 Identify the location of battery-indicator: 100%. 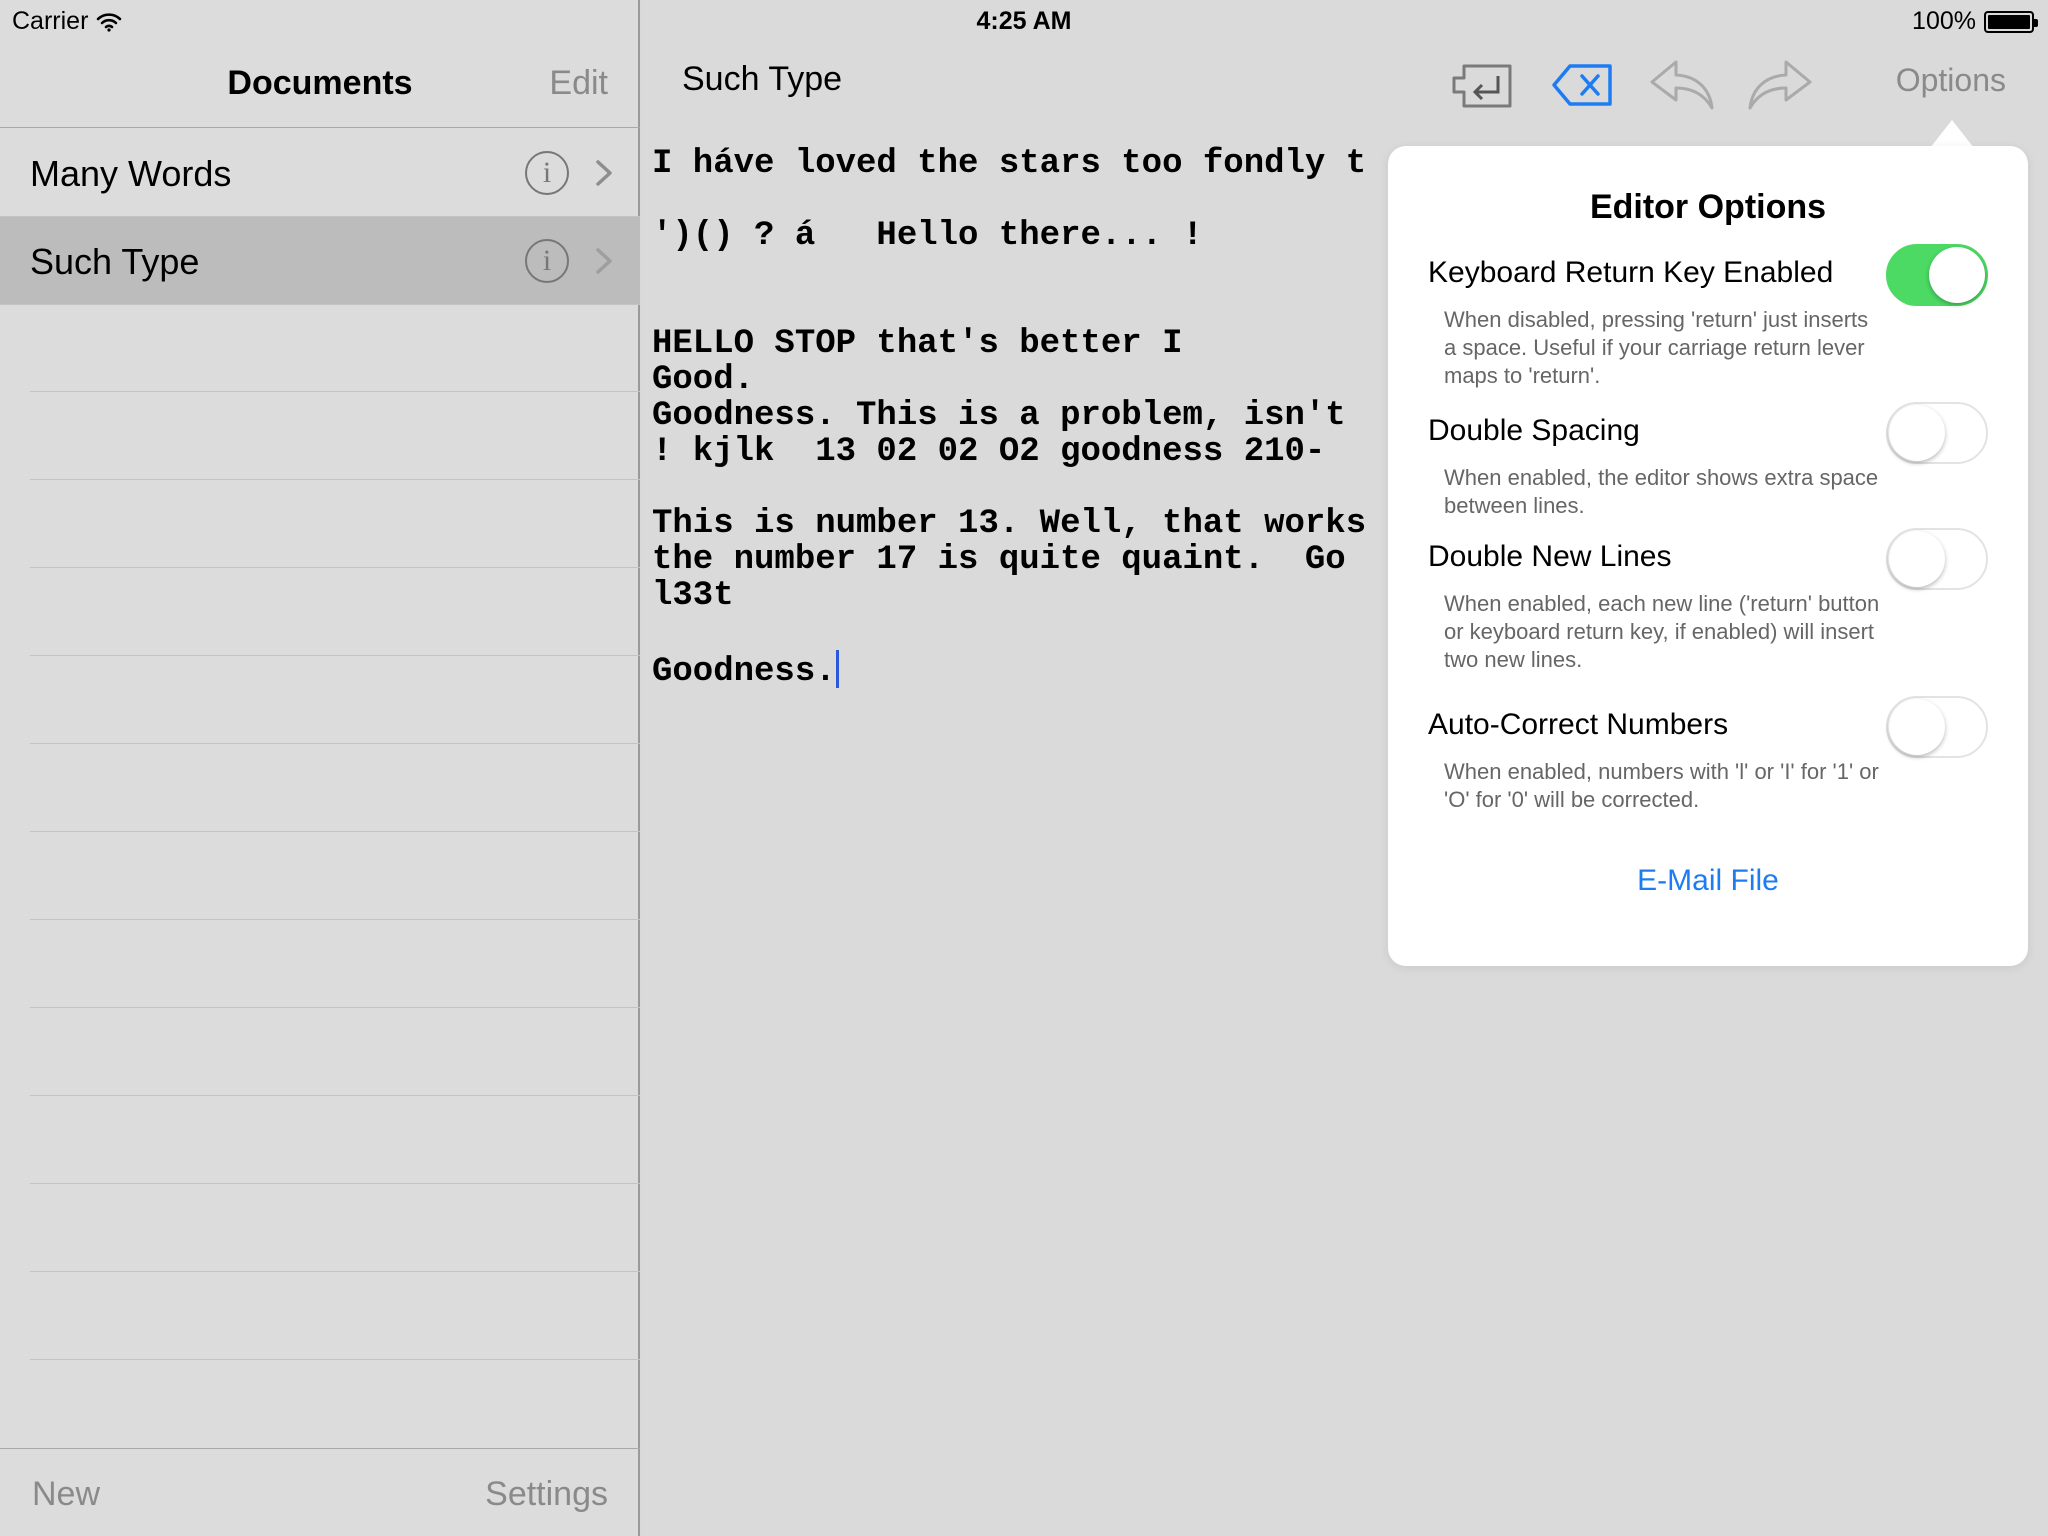
(1975, 21).